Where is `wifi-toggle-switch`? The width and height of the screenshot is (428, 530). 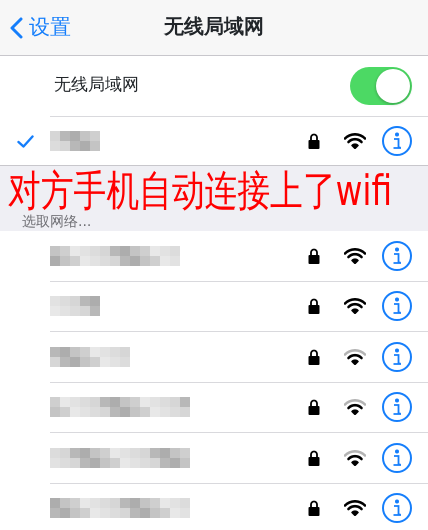
wifi-toggle-switch is located at coordinates (381, 86).